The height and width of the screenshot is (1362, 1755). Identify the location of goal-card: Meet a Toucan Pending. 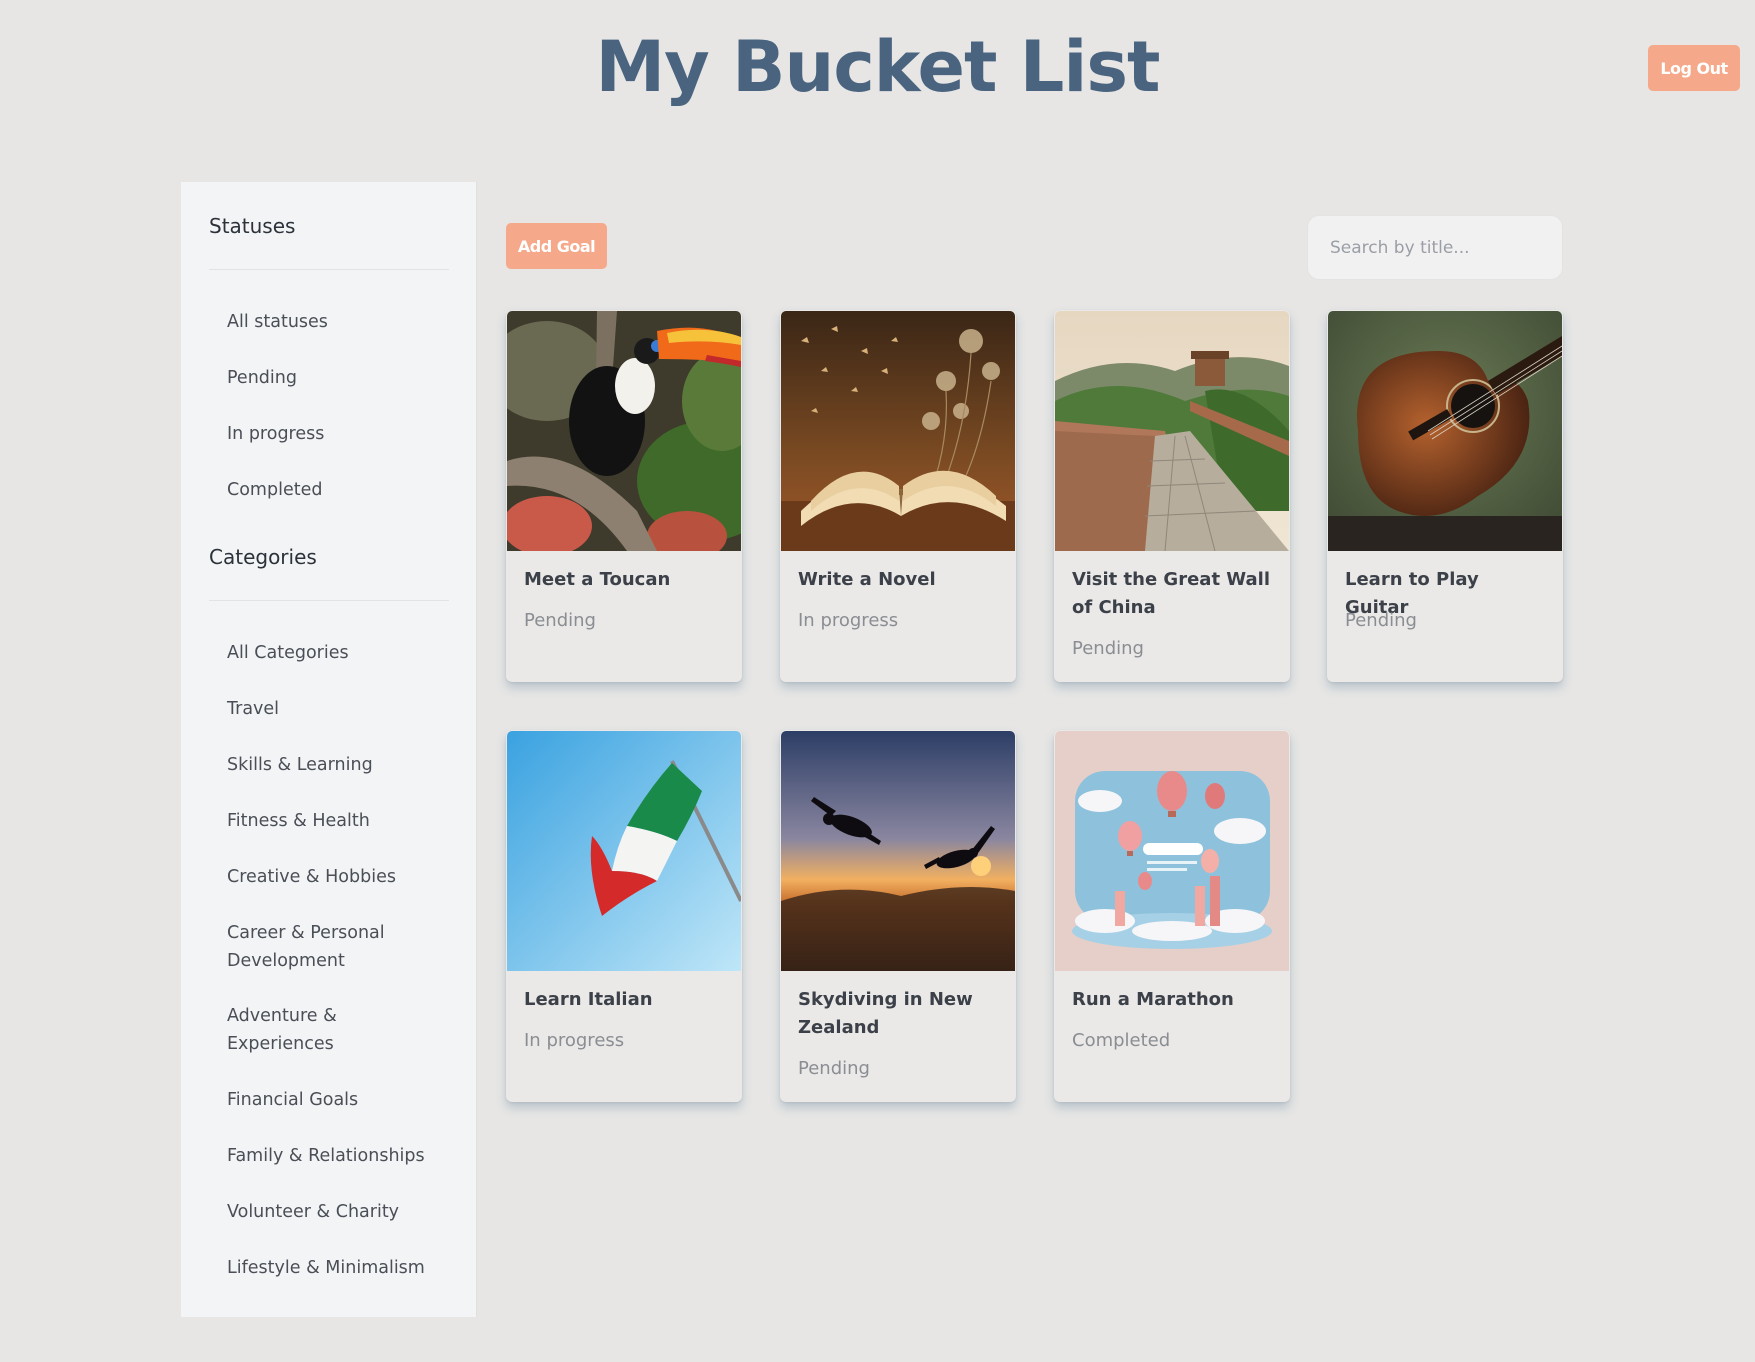
(624, 496).